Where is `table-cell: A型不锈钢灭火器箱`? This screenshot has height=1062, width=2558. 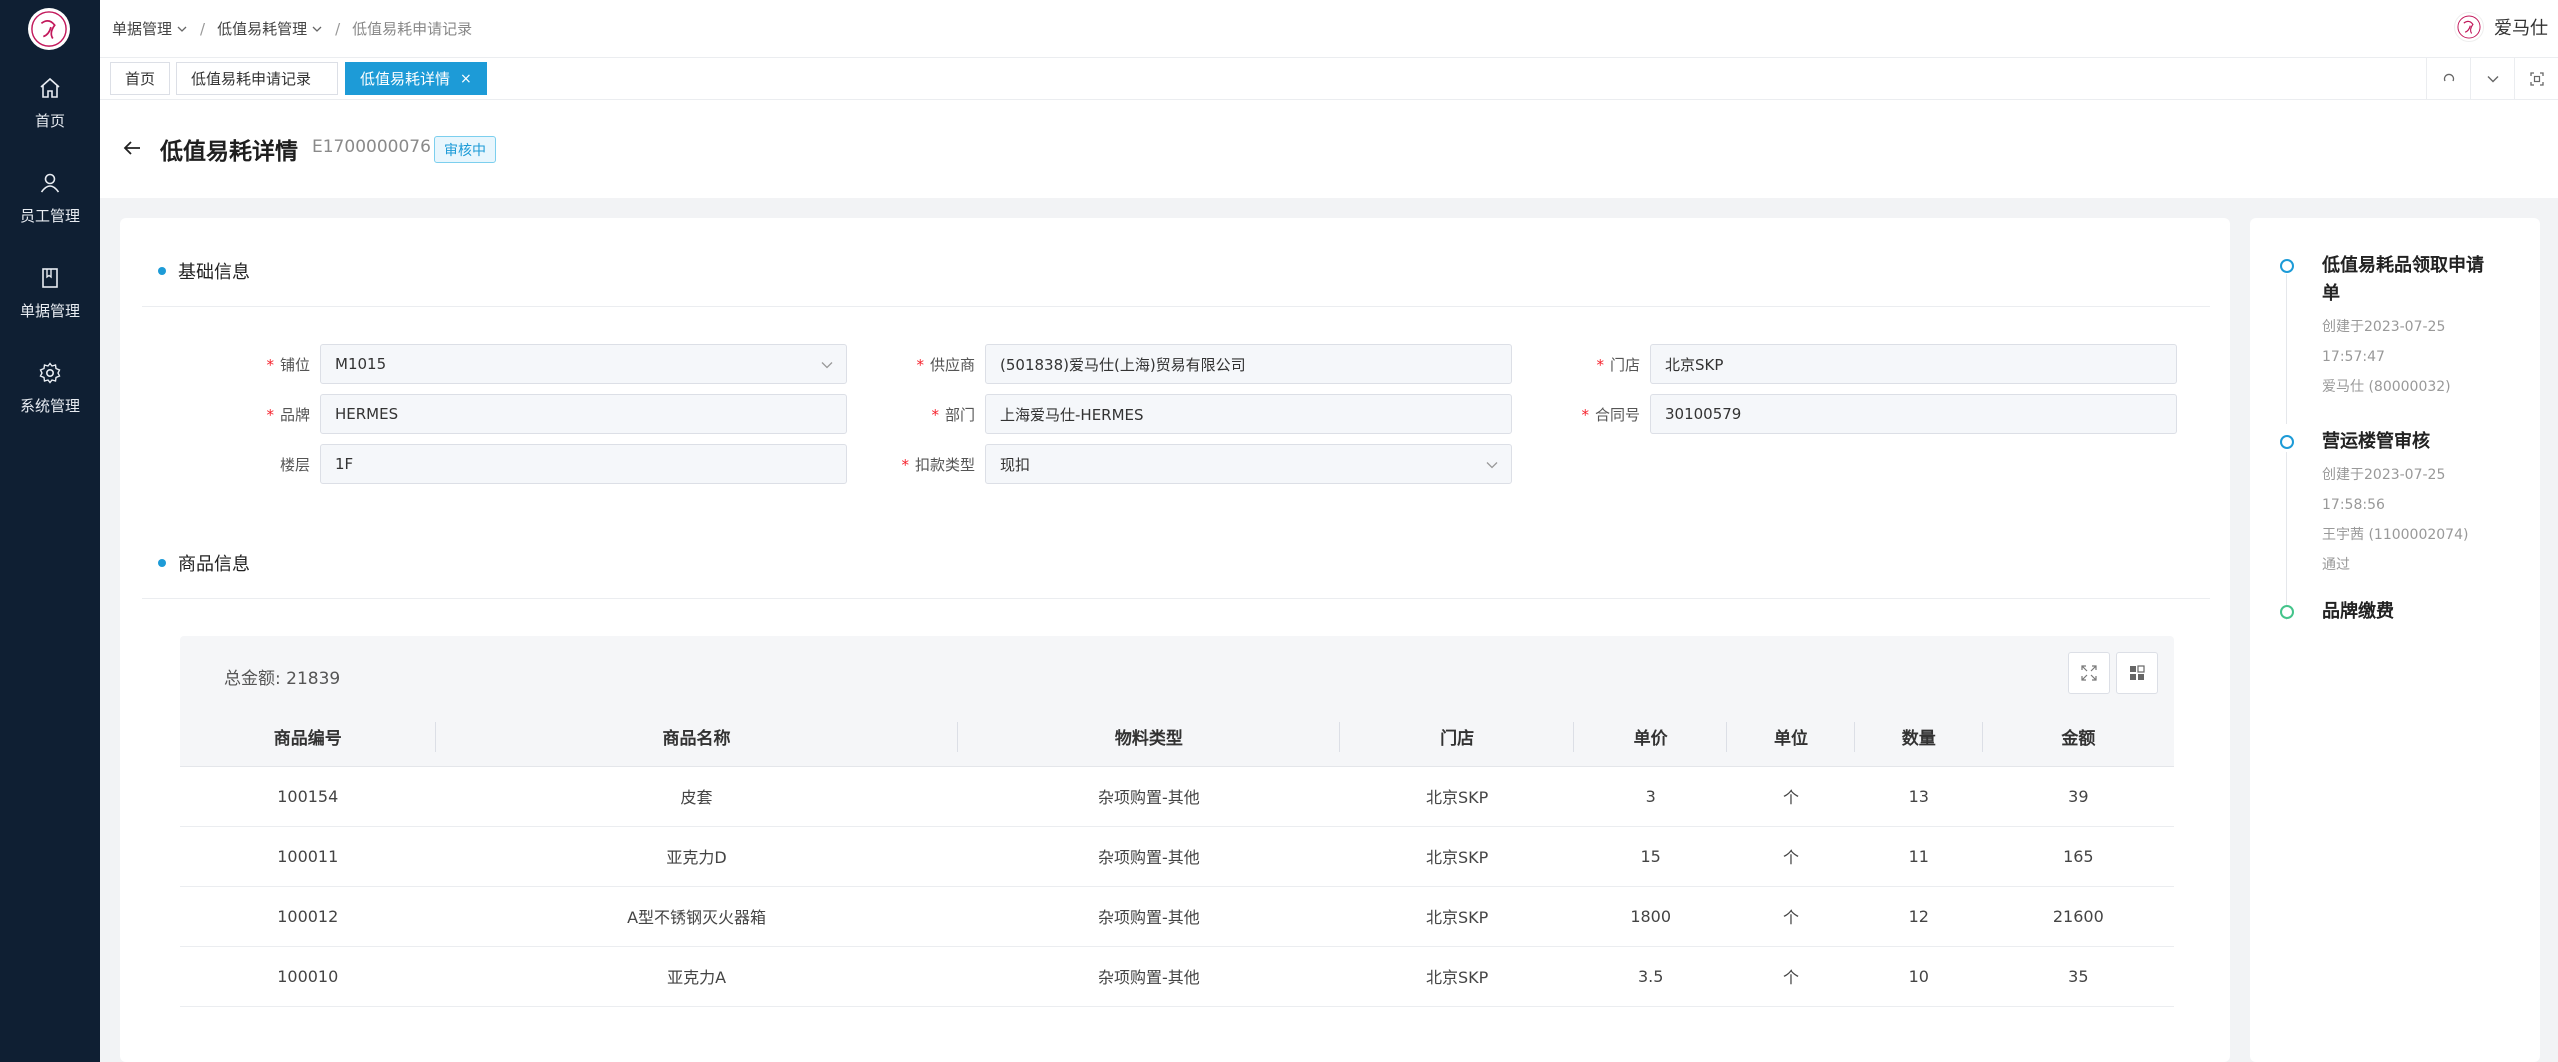
table-cell: A型不锈钢灭火器箱 is located at coordinates (696, 916).